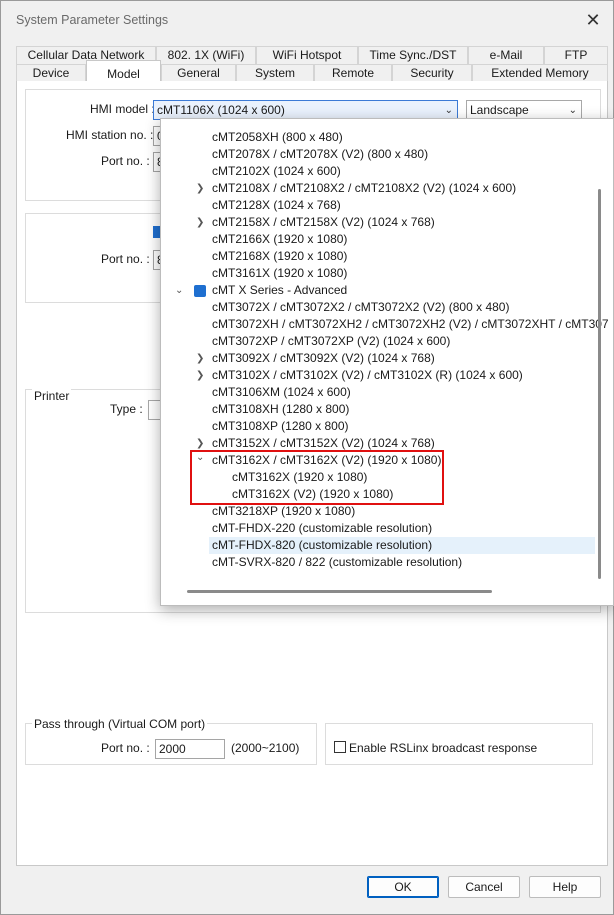 Image resolution: width=614 pixels, height=915 pixels. Describe the element at coordinates (576, 55) in the screenshot. I see `tab-ftp: FTP` at that location.